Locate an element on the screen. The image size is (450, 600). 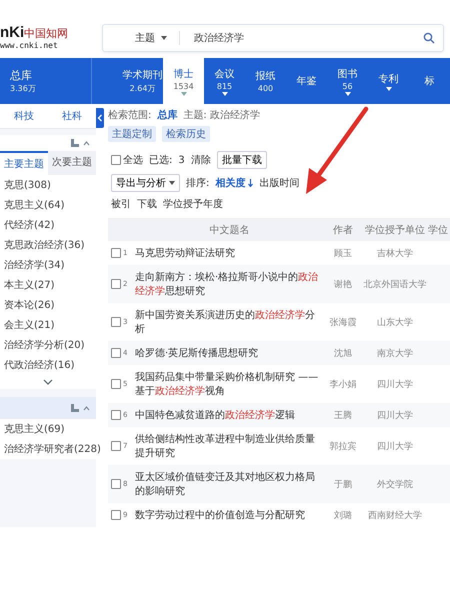
university-cell: 北京外国语大学 is located at coordinates (395, 284).